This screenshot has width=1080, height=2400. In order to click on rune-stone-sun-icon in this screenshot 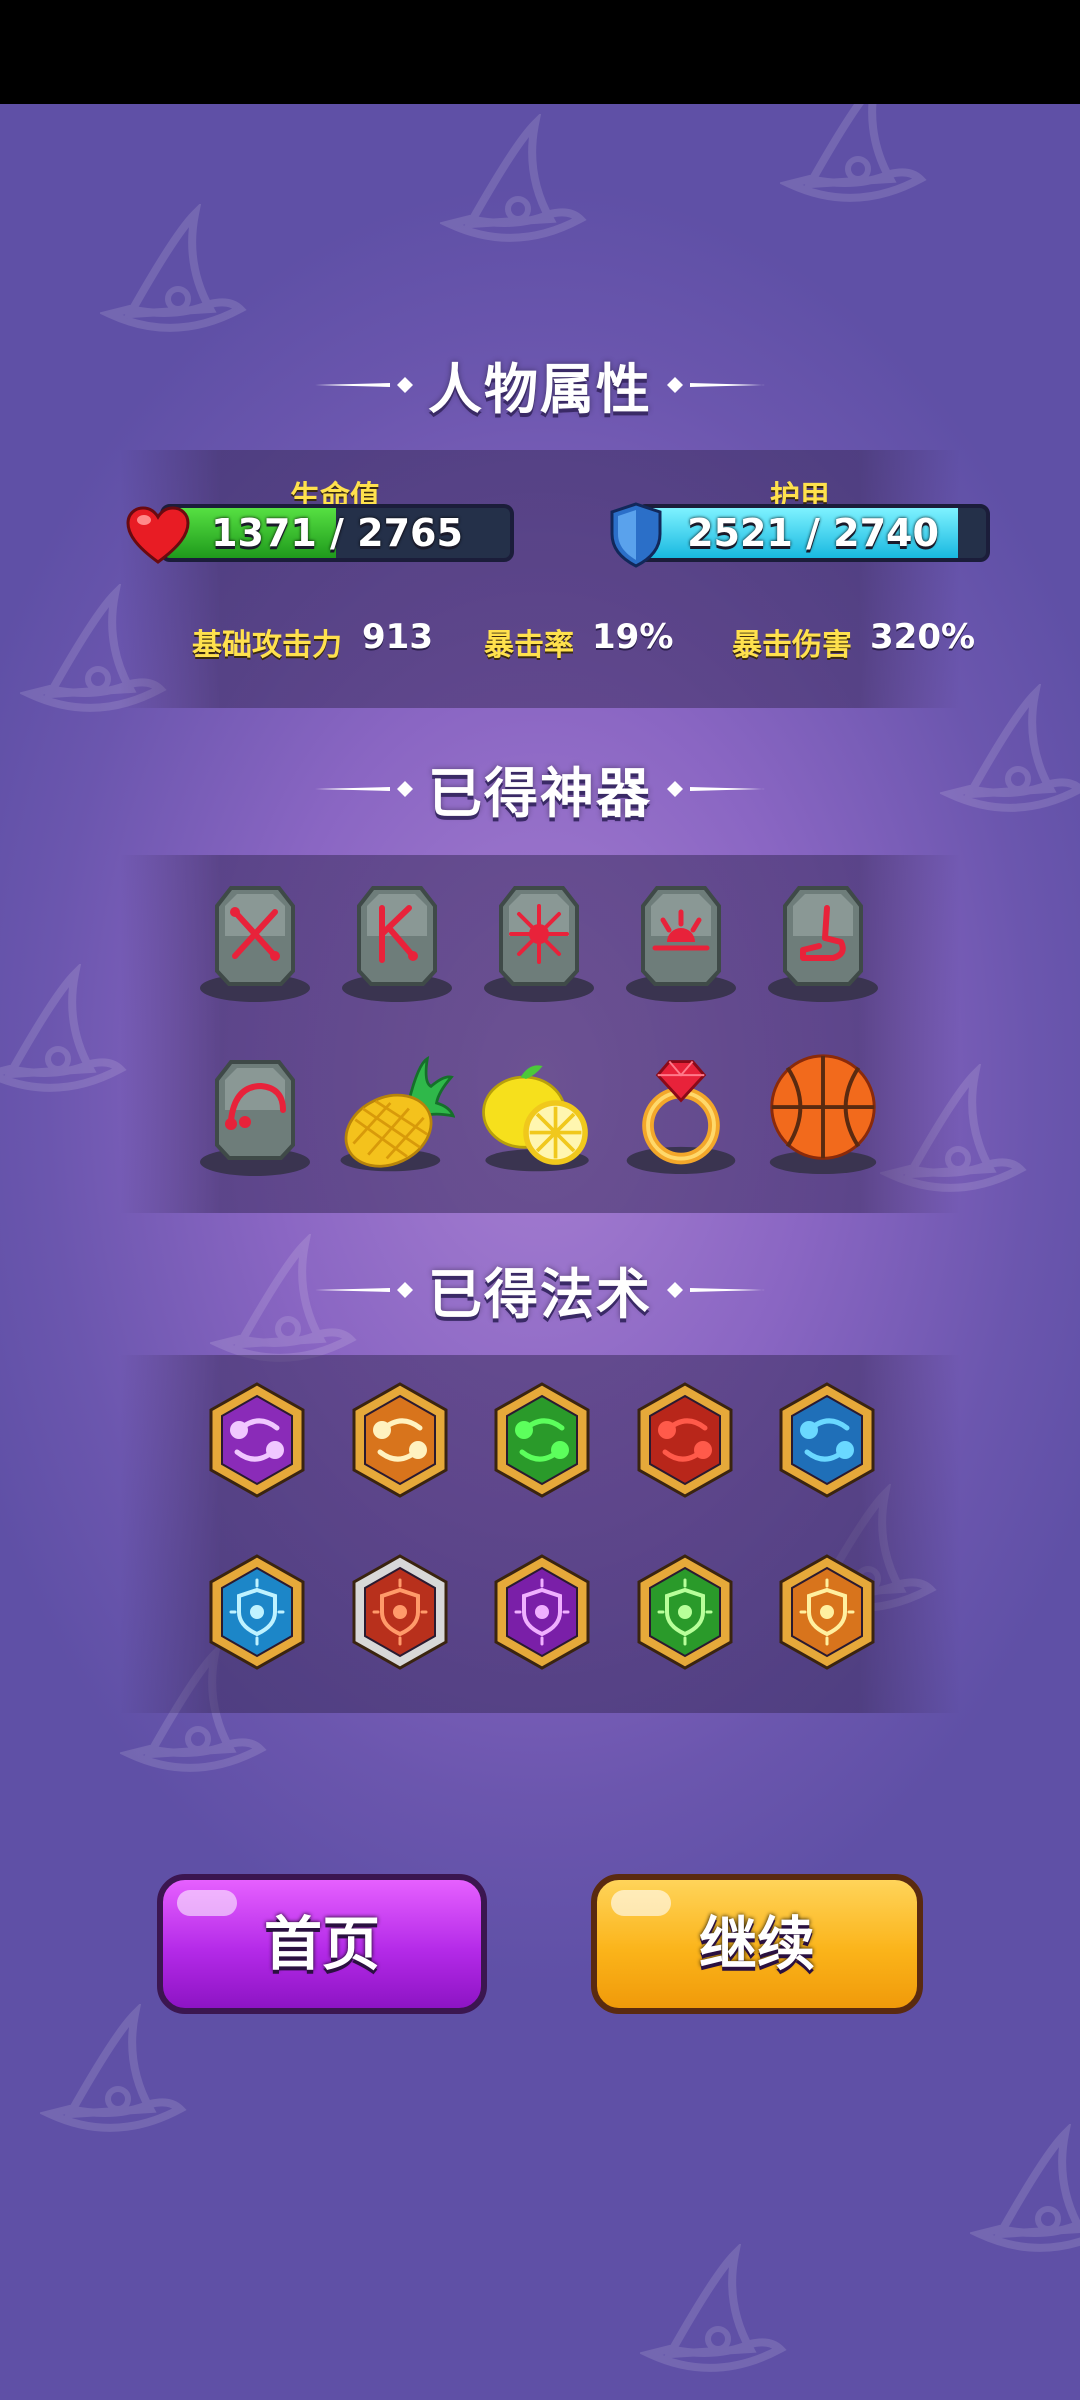, I will do `click(539, 941)`.